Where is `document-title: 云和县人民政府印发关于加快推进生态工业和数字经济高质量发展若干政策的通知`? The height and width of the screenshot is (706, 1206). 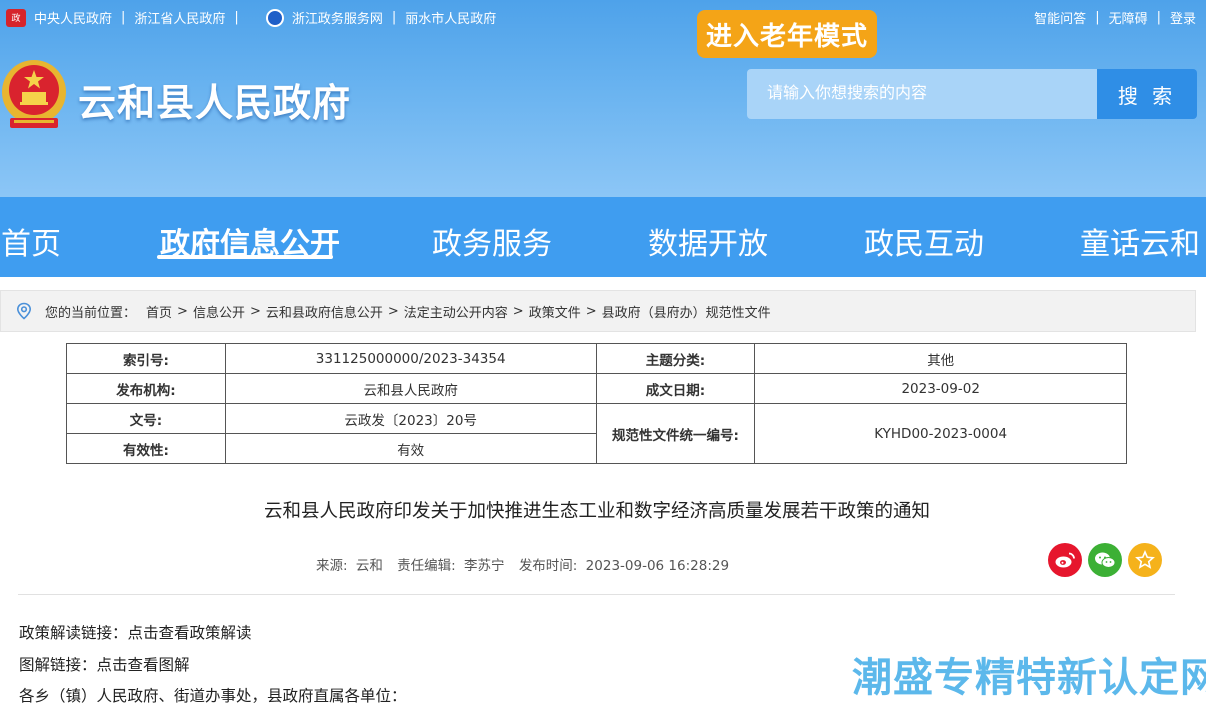 document-title: 云和县人民政府印发关于加快推进生态工业和数字经济高质量发展若干政策的通知 is located at coordinates (596, 511).